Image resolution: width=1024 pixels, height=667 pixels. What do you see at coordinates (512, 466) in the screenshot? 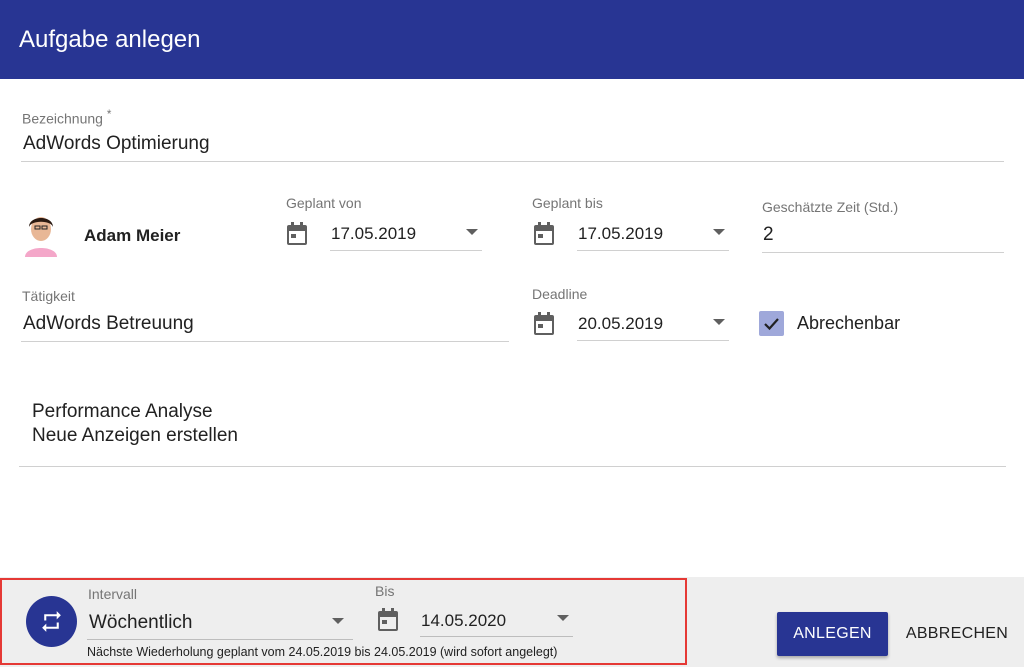
I see `description-underline` at bounding box center [512, 466].